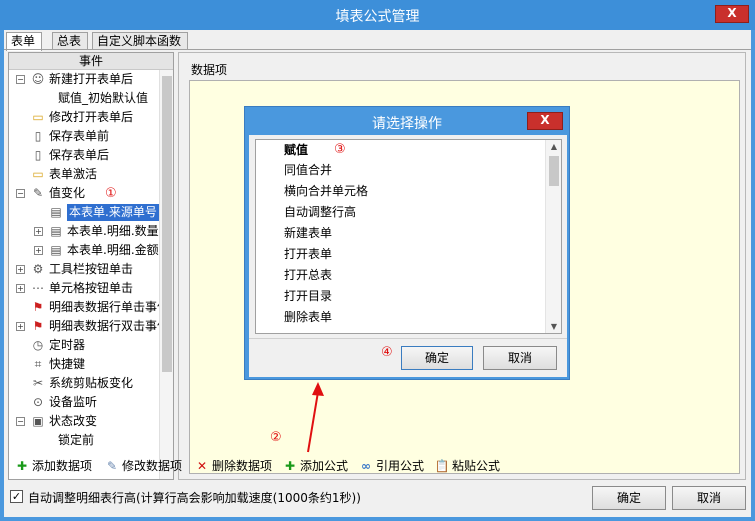 The height and width of the screenshot is (521, 755). What do you see at coordinates (276, 437) in the screenshot?
I see `annotation-marker-2: ②` at bounding box center [276, 437].